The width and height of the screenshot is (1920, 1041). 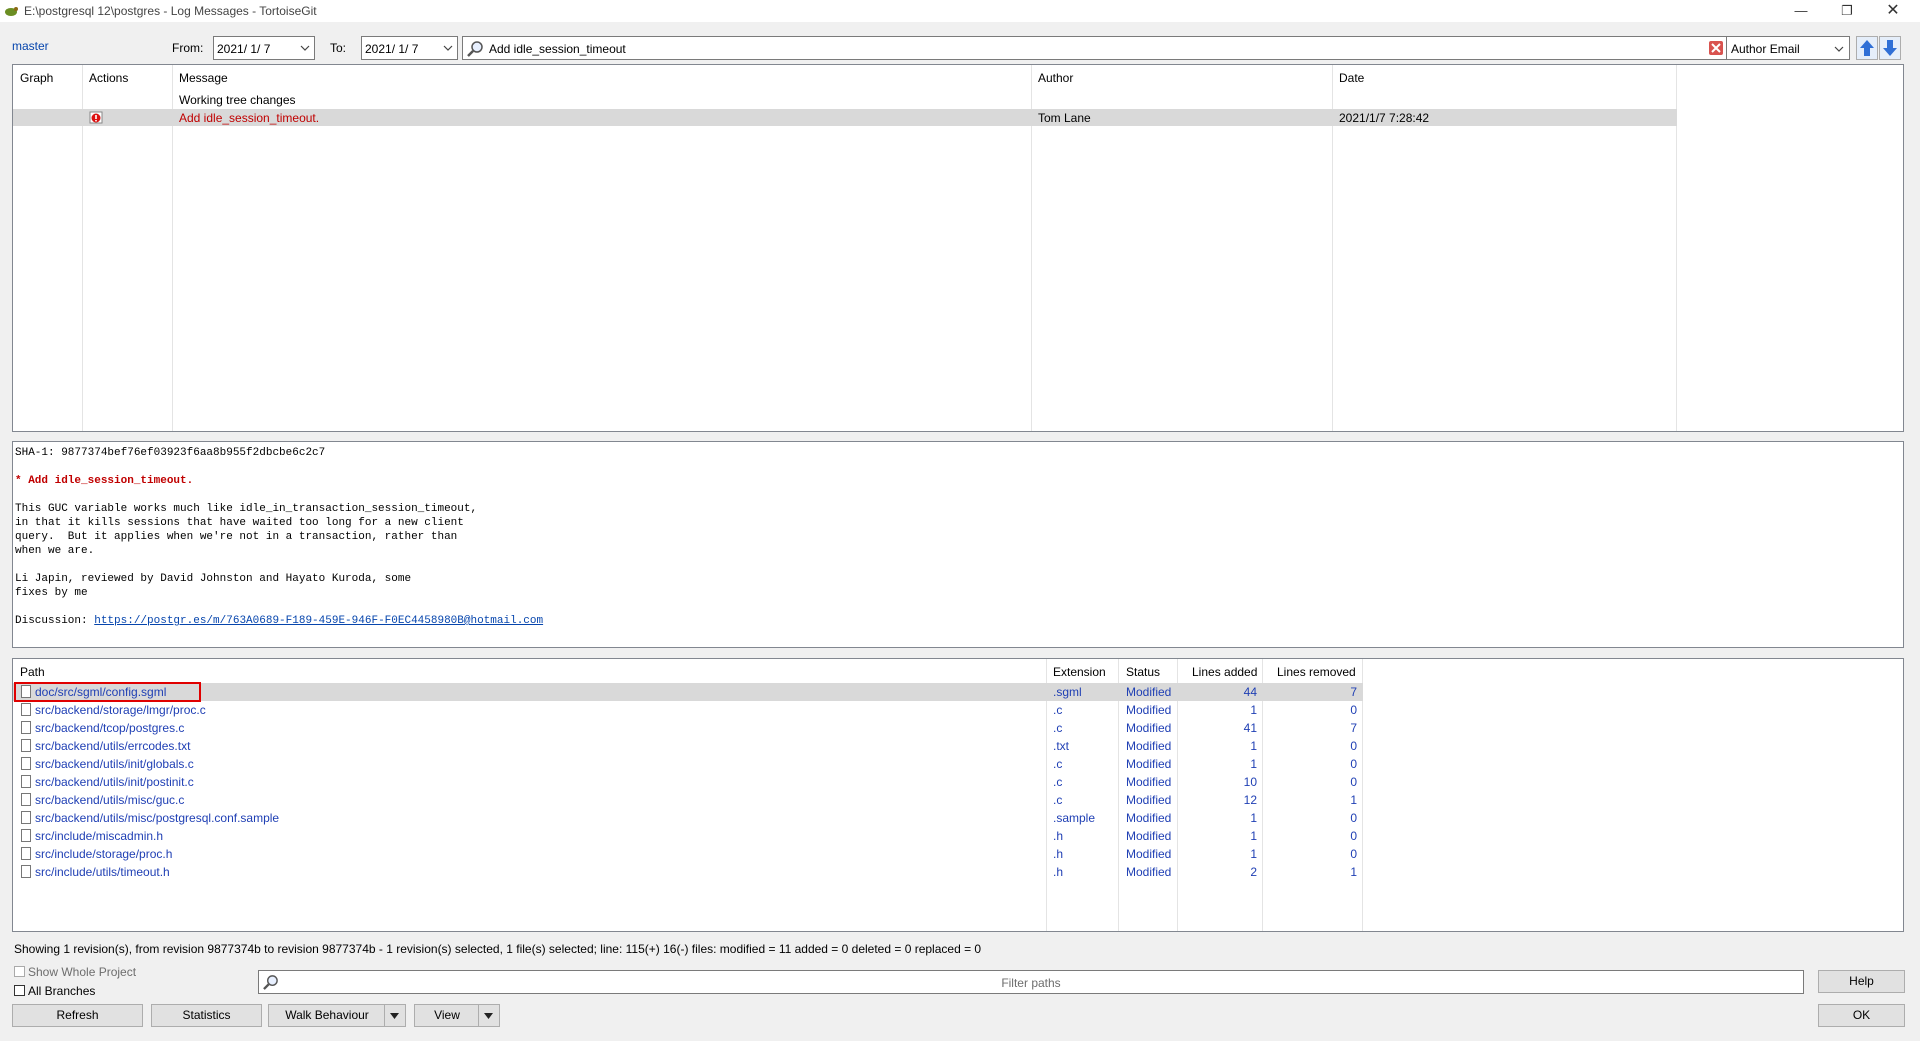 I want to click on minimize-button: —, so click(x=1801, y=11).